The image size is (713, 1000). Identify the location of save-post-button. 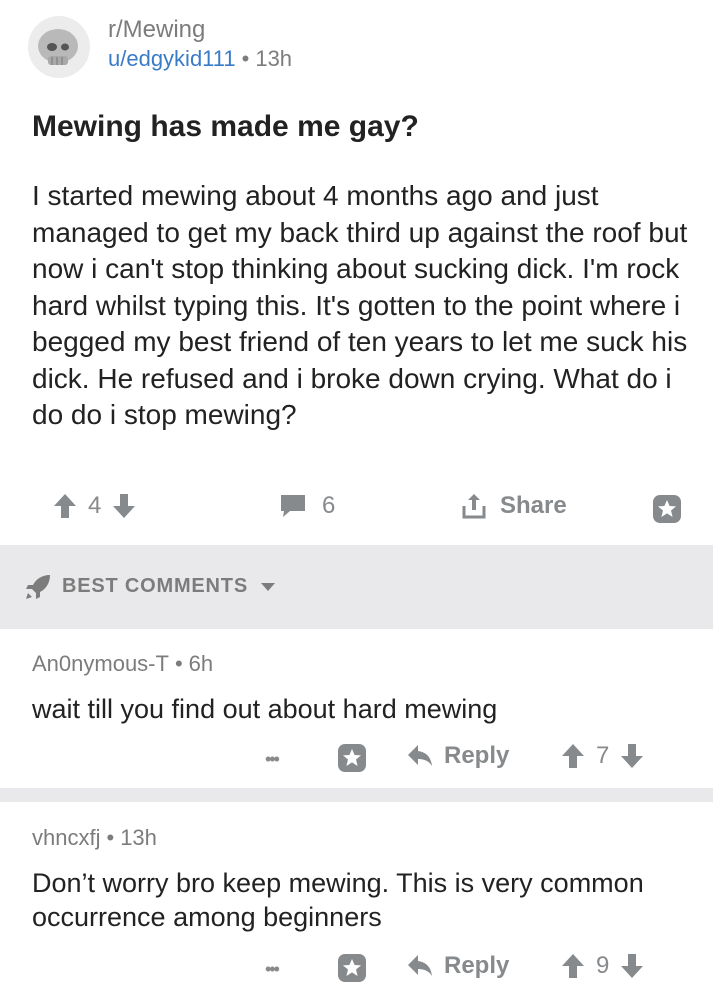
(667, 509).